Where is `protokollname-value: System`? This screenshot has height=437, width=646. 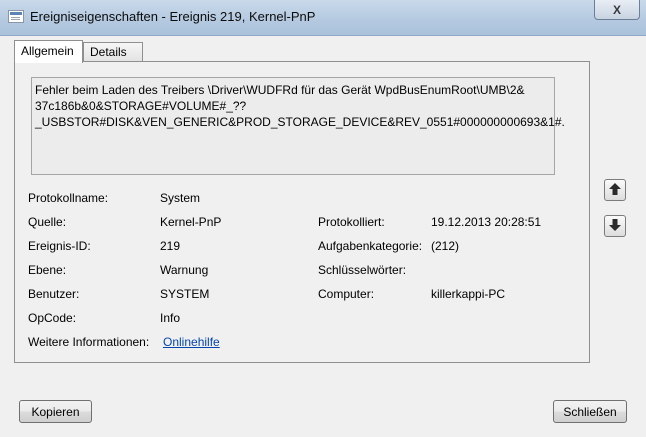
protokollname-value: System is located at coordinates (180, 198).